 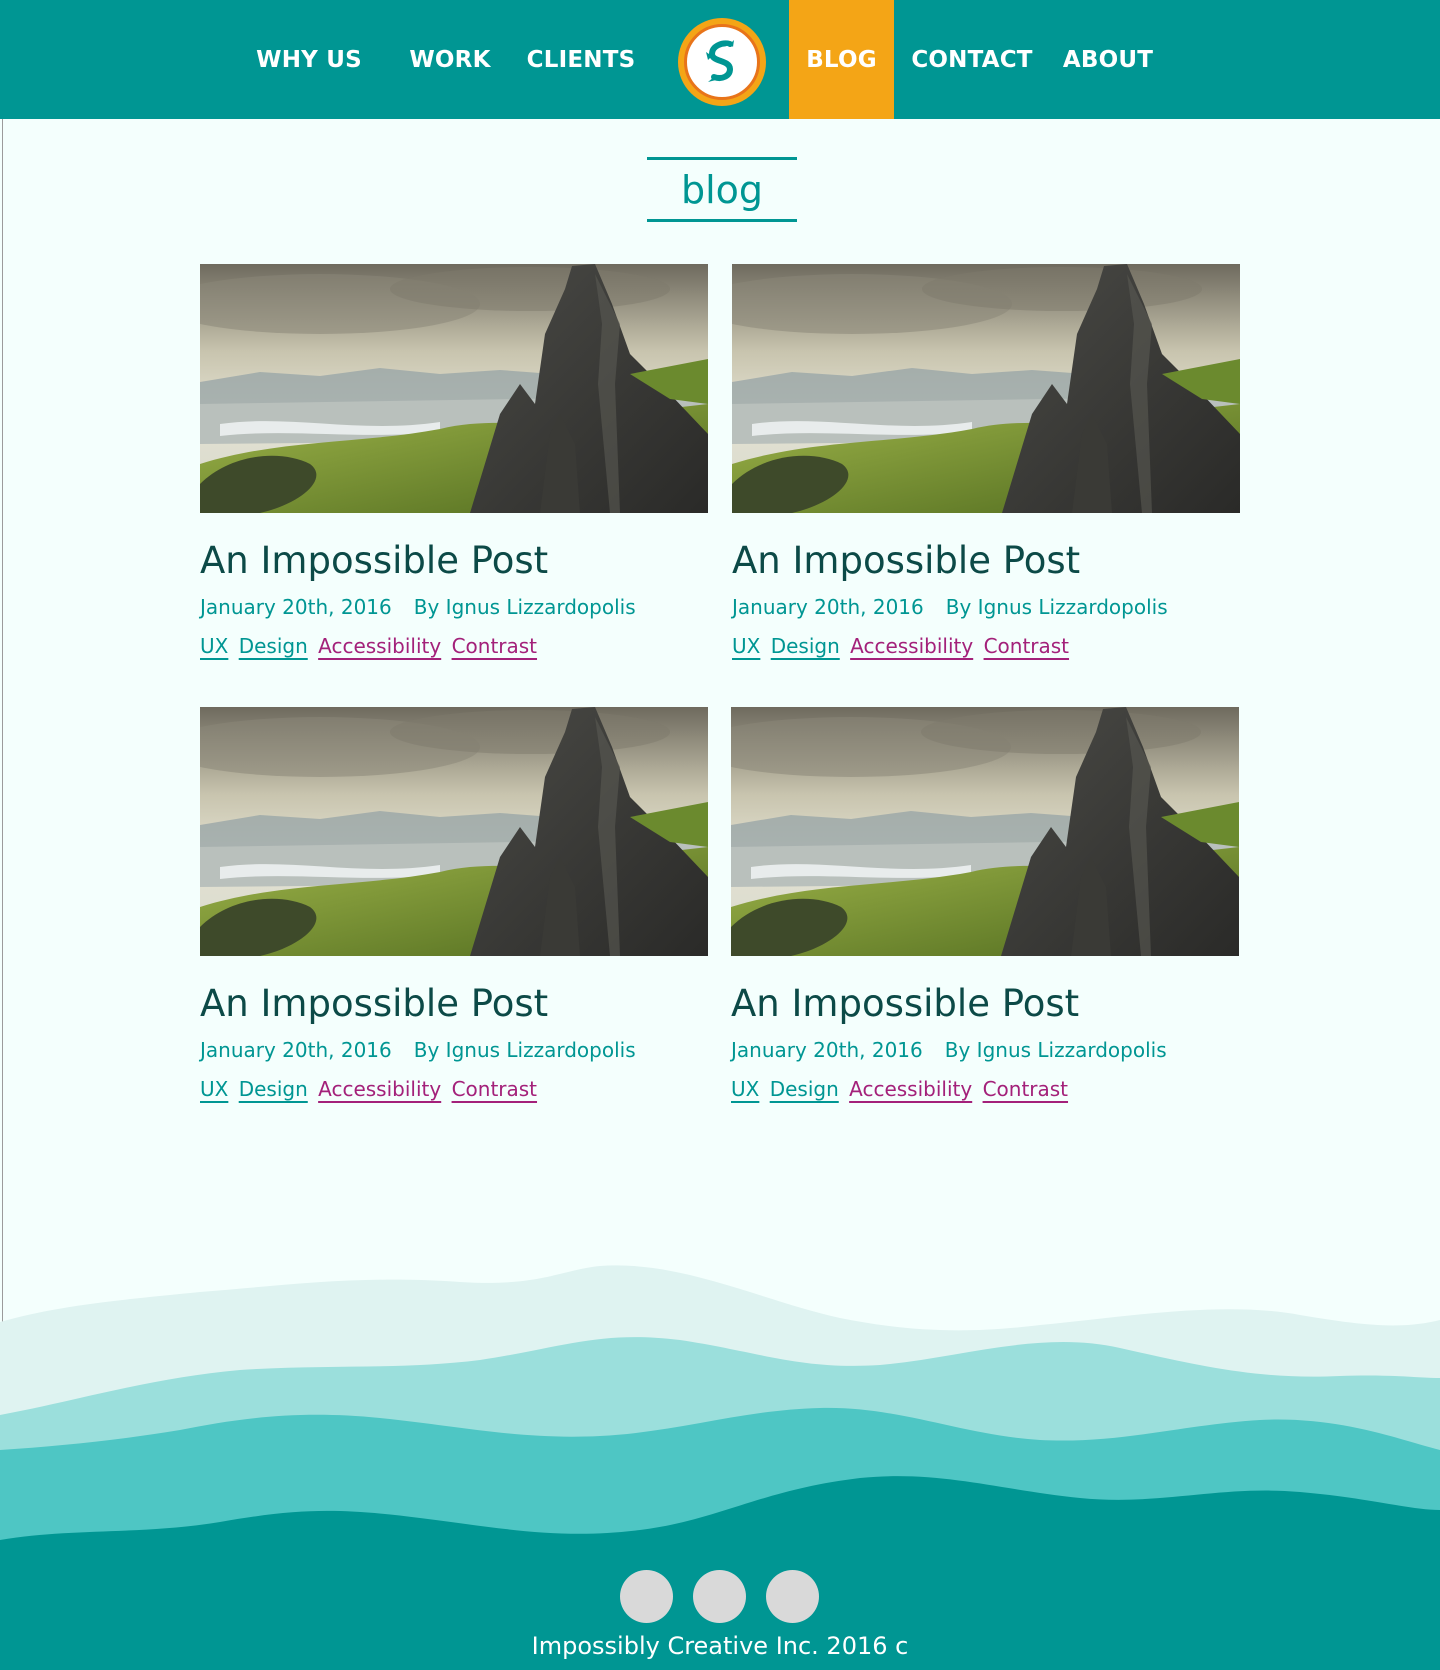 What do you see at coordinates (1108, 59) in the screenshot?
I see `nav-link-about: ABOUT` at bounding box center [1108, 59].